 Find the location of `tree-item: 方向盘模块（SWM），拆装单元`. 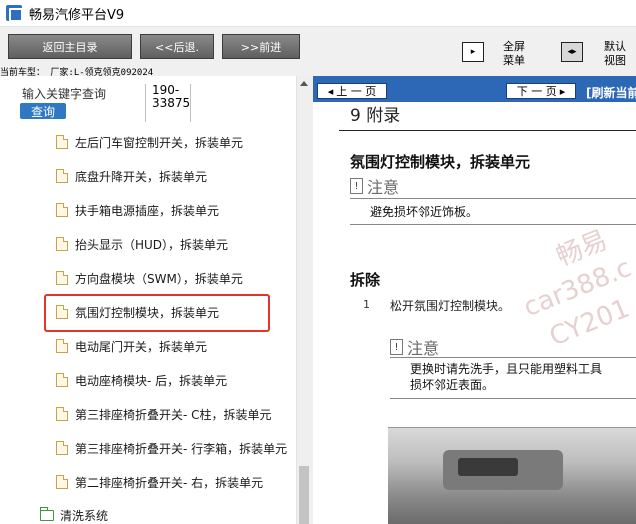

tree-item: 方向盘模块（SWM），拆装单元 is located at coordinates (149, 278).